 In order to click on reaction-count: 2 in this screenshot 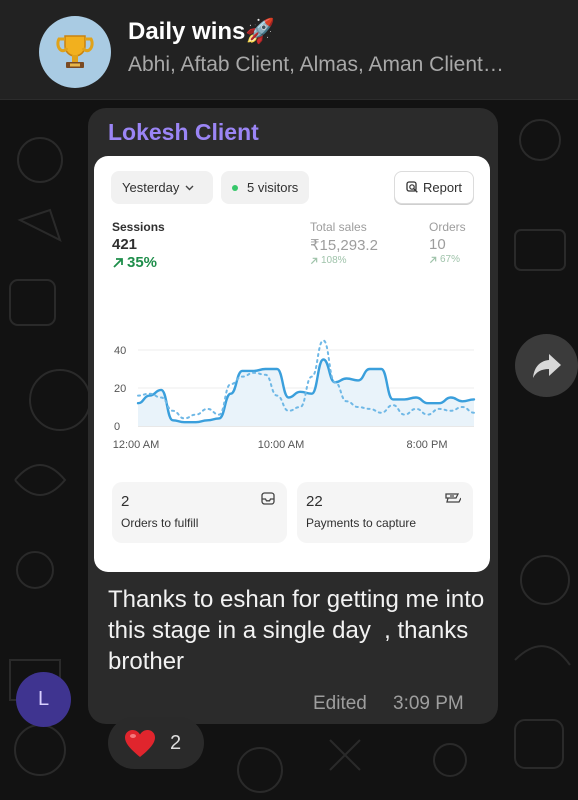, I will do `click(176, 742)`.